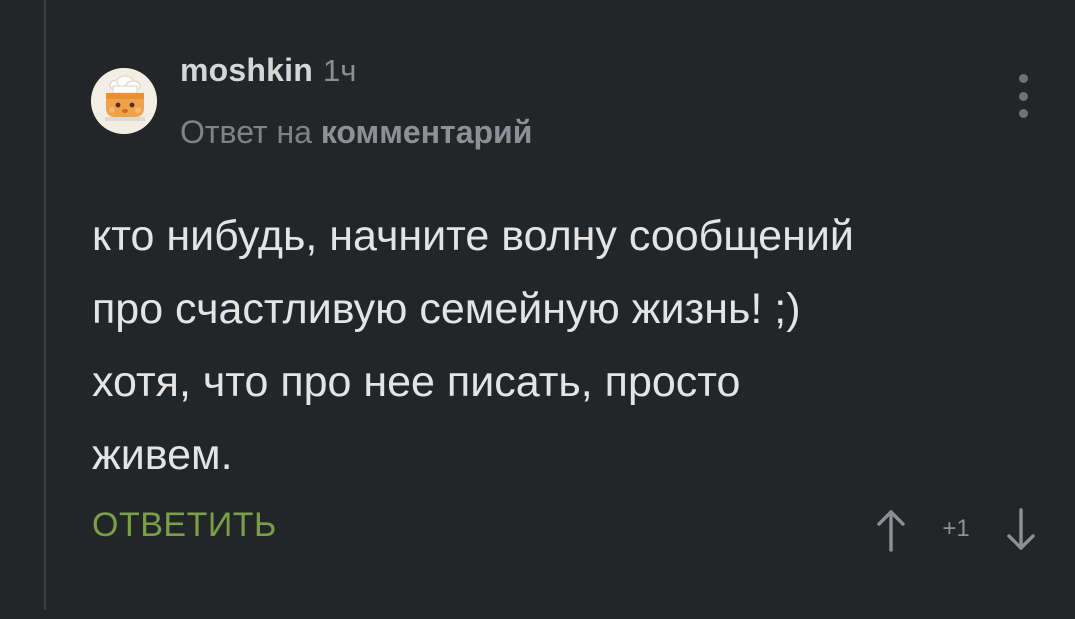 This screenshot has width=1075, height=619. I want to click on more-vertical-icon, so click(1023, 96).